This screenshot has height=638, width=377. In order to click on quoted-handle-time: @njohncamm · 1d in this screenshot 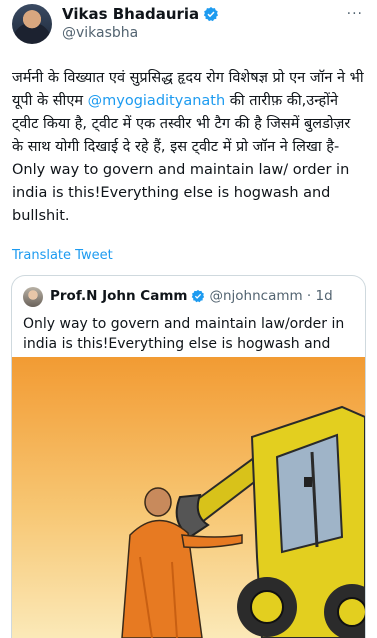, I will do `click(271, 296)`.